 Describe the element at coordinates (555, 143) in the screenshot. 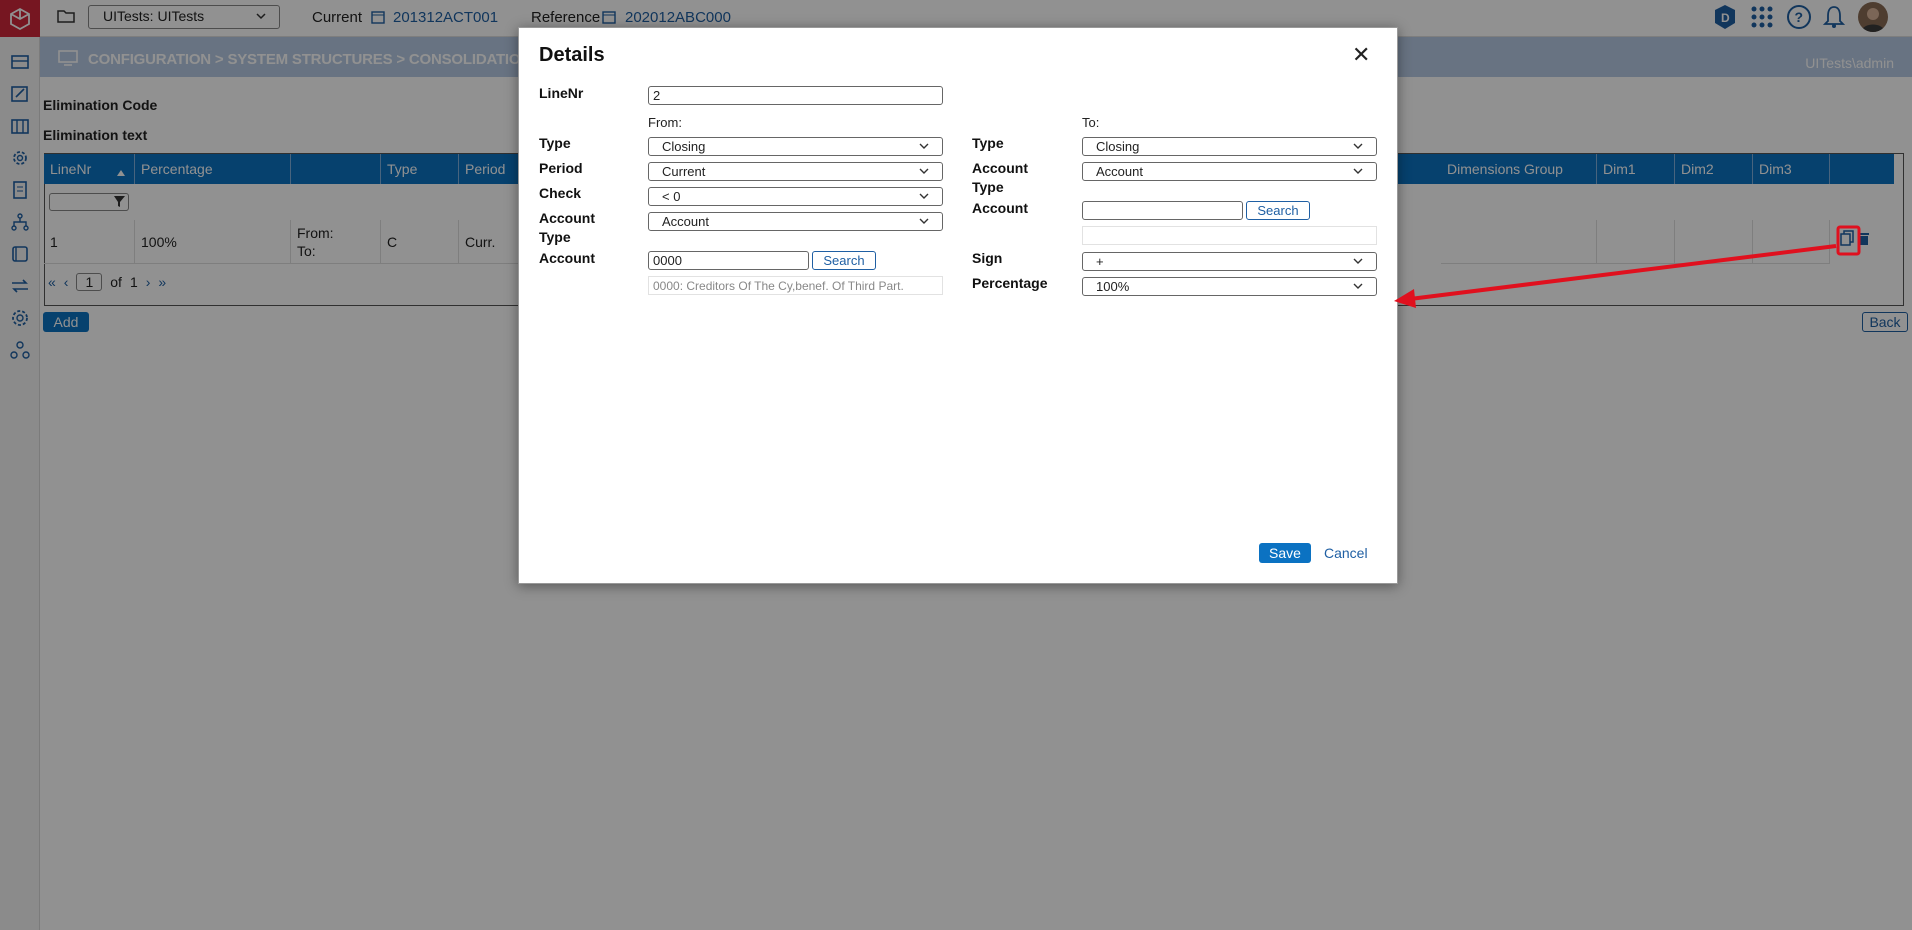

I see `from-type-label: Type` at that location.